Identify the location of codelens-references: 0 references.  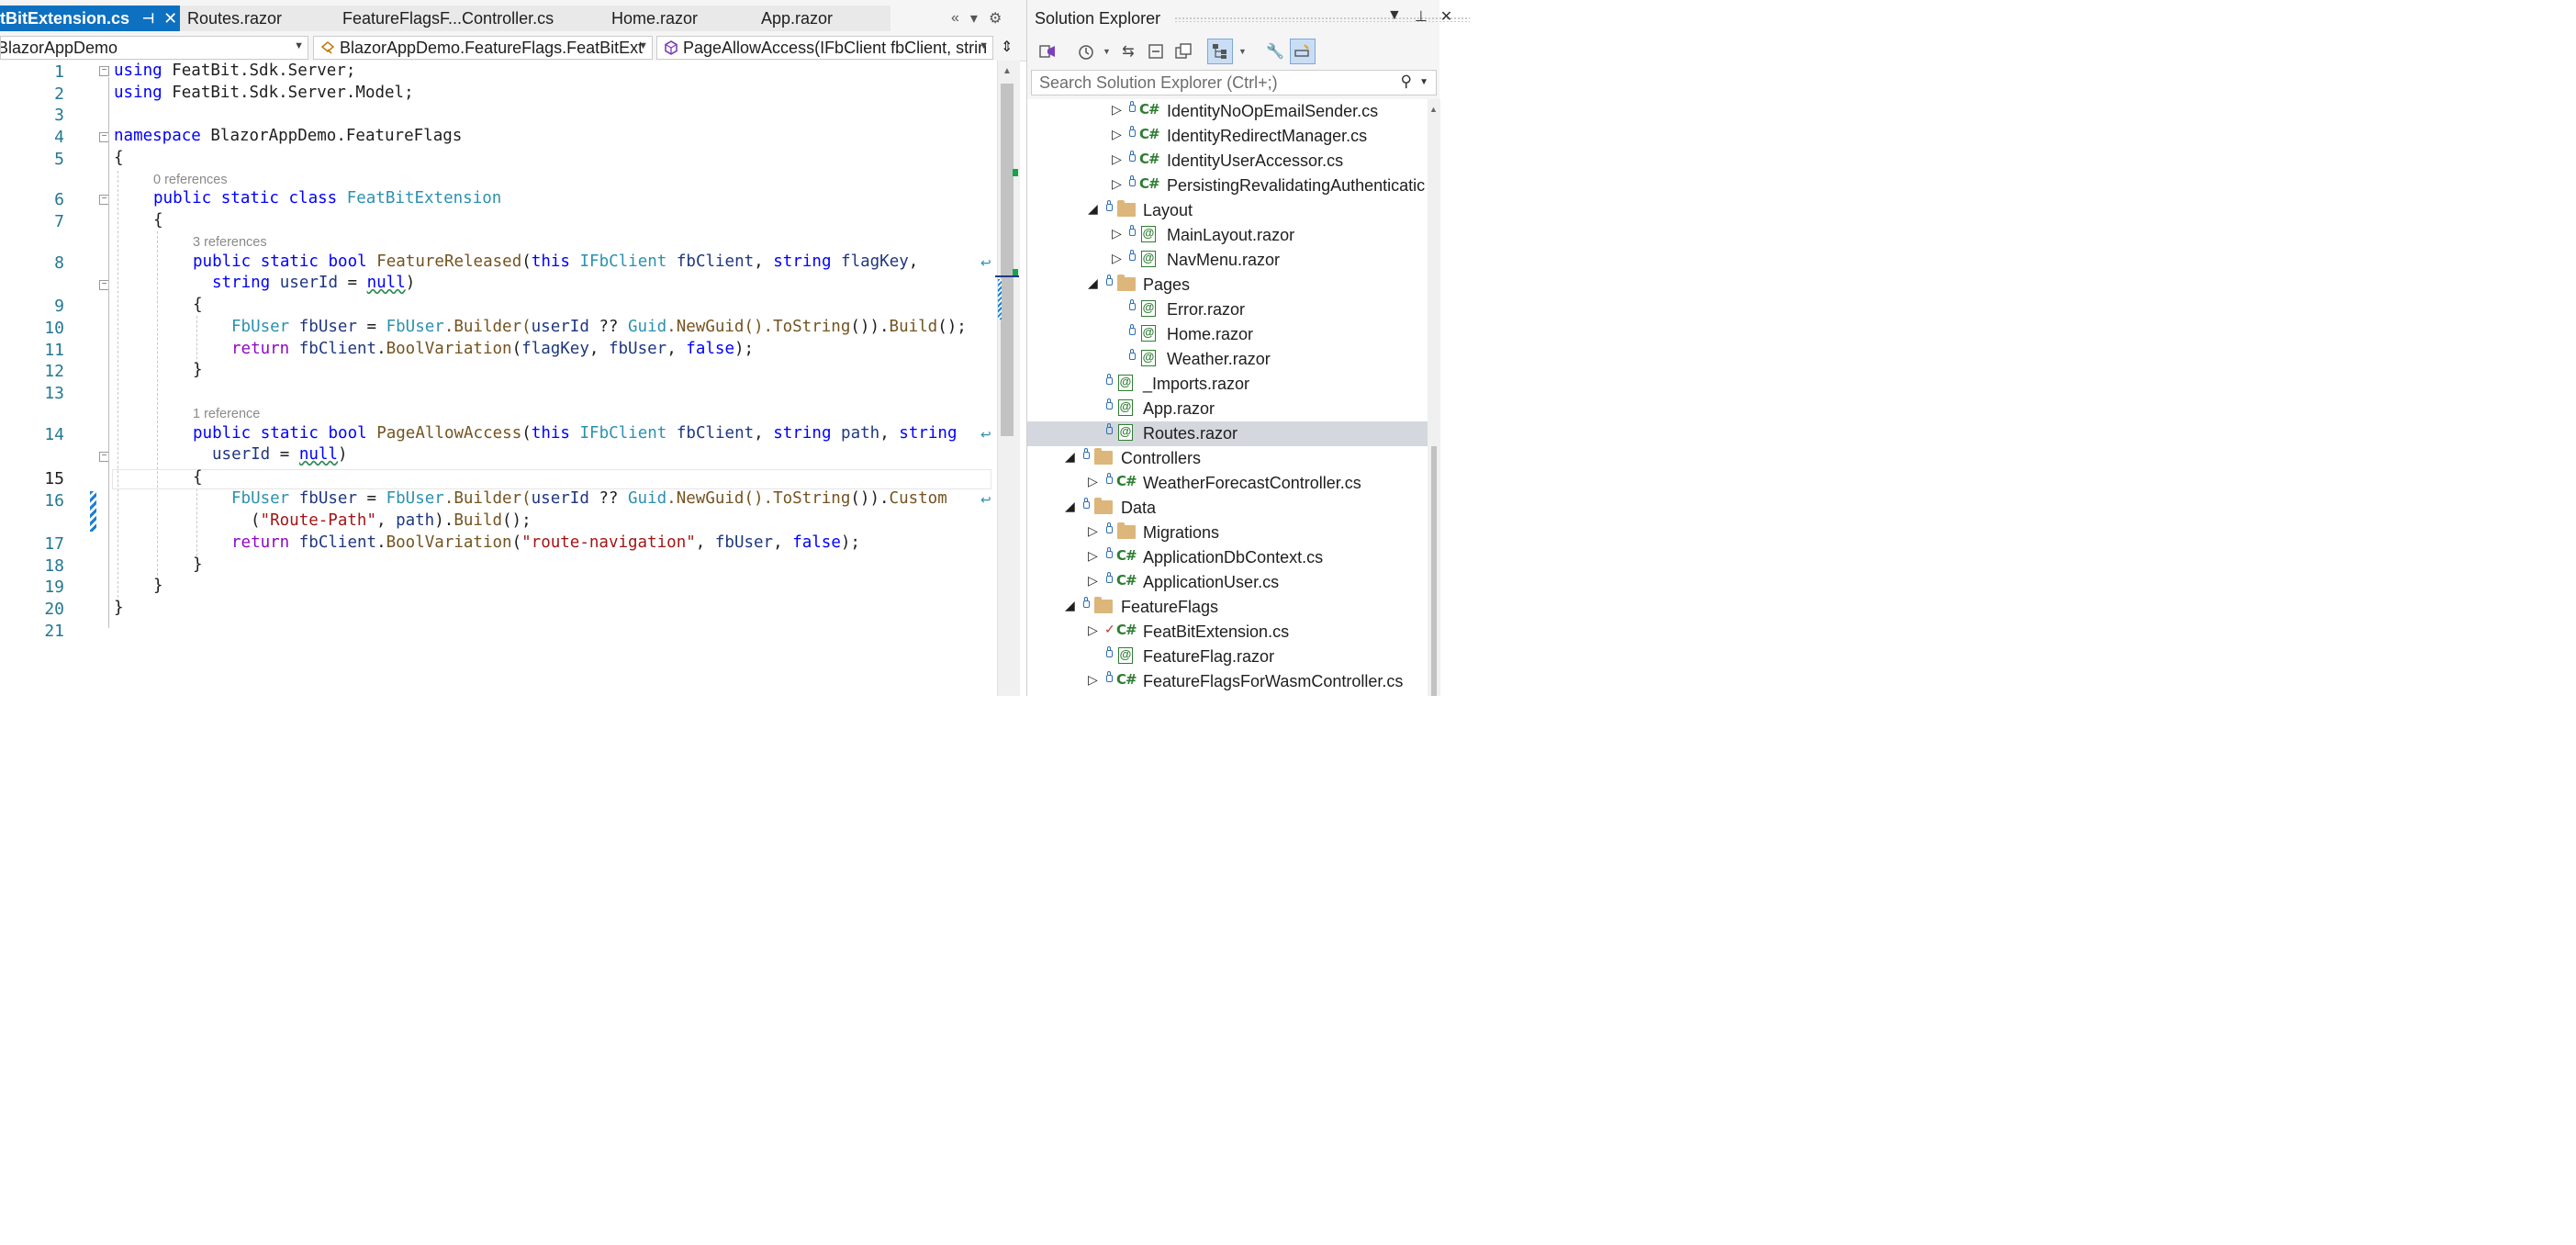
(190, 180).